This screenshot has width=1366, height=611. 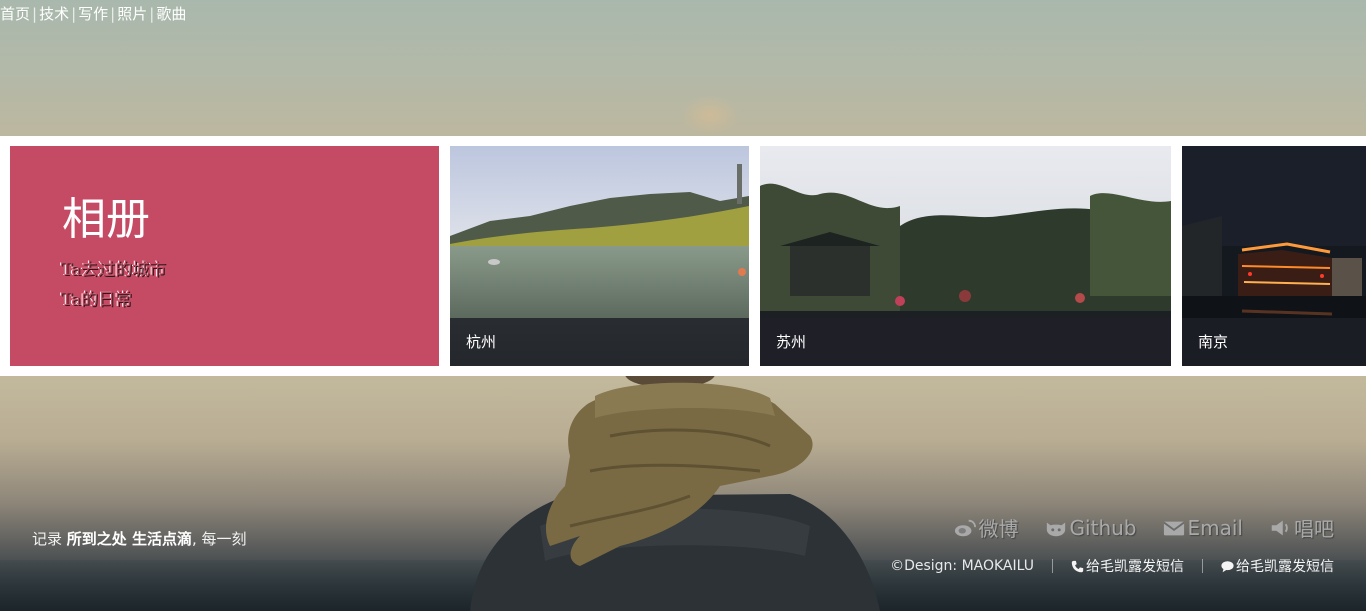 What do you see at coordinates (219, 539) in the screenshot?
I see `quote-suffix: , 每一刻` at bounding box center [219, 539].